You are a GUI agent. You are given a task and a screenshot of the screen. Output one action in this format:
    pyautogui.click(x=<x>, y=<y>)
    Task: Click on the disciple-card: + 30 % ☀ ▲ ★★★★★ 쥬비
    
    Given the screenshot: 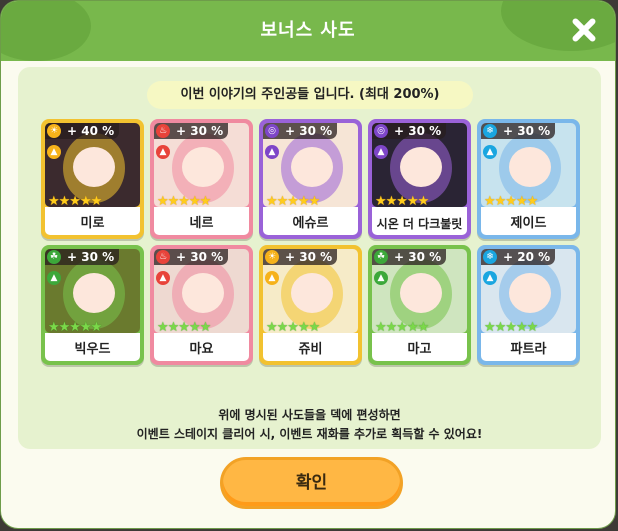 What is the action you would take?
    pyautogui.click(x=310, y=305)
    